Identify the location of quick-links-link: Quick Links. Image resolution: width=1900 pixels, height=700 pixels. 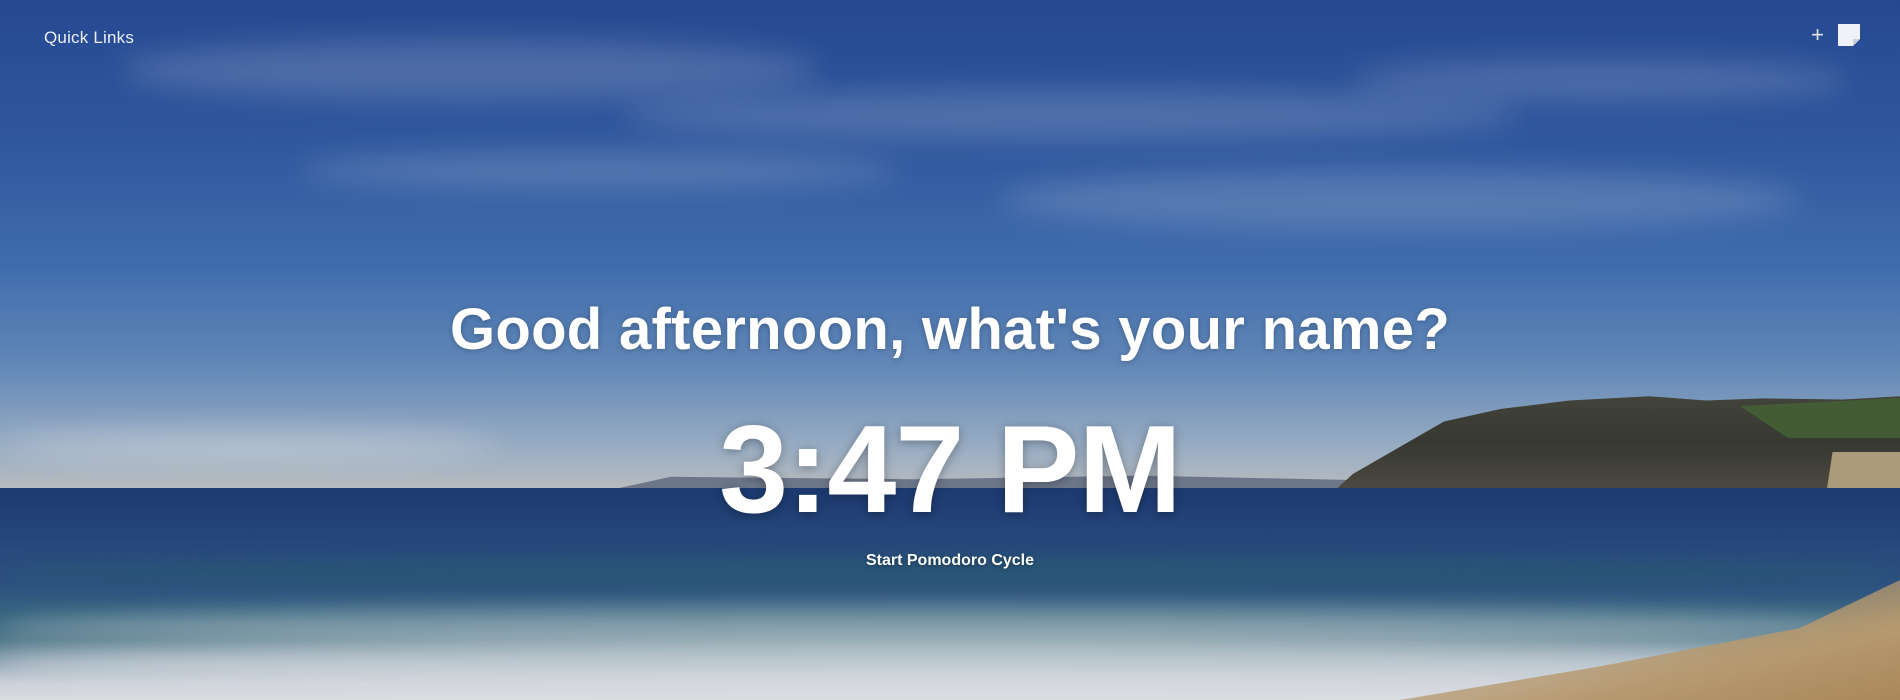
(89, 38).